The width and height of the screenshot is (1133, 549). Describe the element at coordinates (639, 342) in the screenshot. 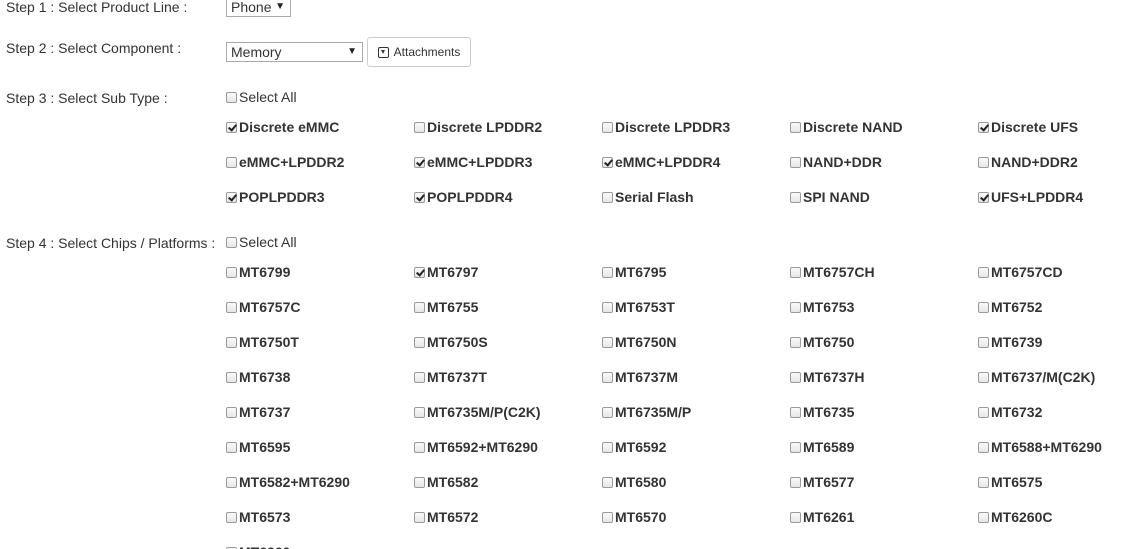

I see `chip-item: MT6750N` at that location.